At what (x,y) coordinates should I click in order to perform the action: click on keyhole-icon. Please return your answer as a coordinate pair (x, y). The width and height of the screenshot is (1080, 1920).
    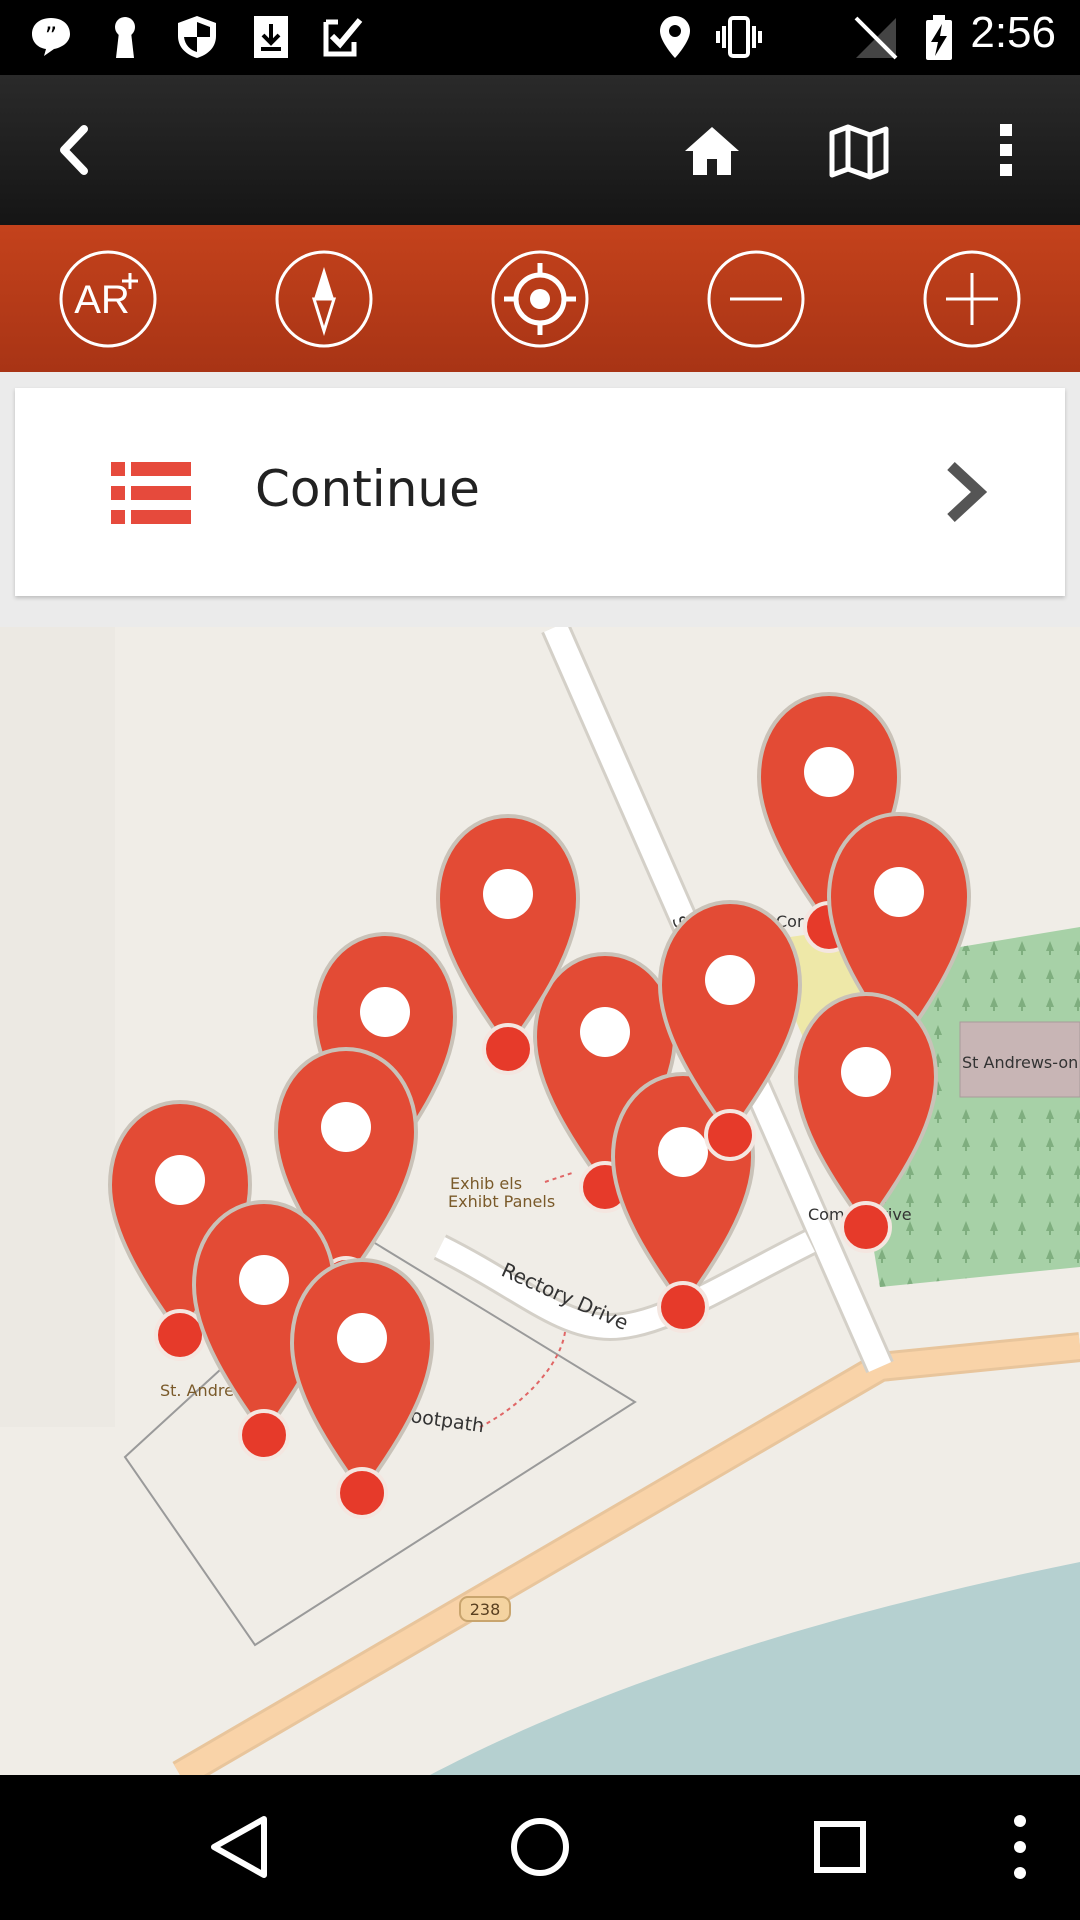
    Looking at the image, I should click on (125, 37).